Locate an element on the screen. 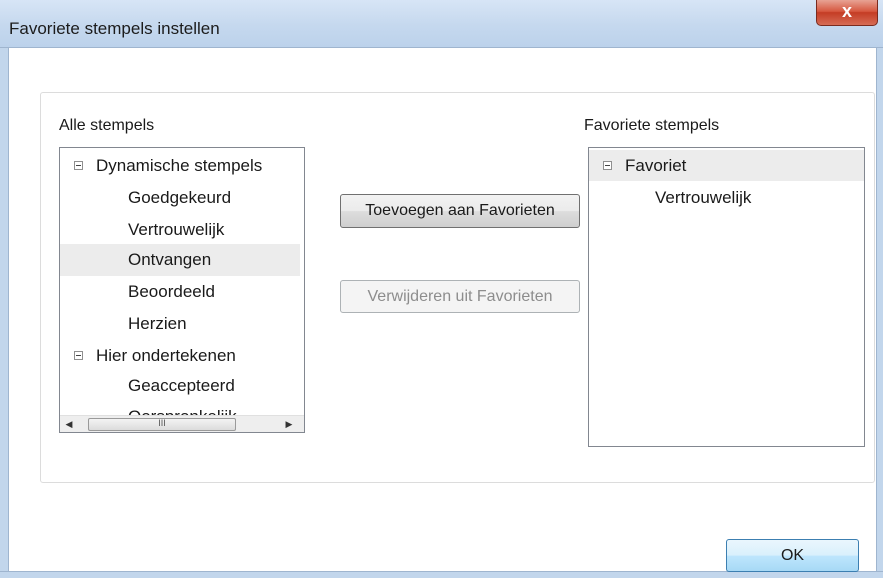  tree-item-reviewed: Beoordeeld is located at coordinates (180, 292).